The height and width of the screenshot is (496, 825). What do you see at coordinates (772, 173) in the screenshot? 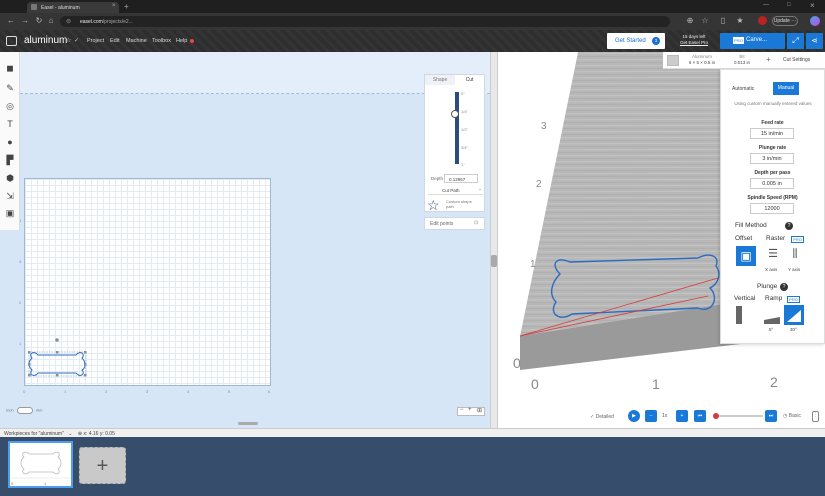
I see `depth-per-pass-label: Depth per pass` at bounding box center [772, 173].